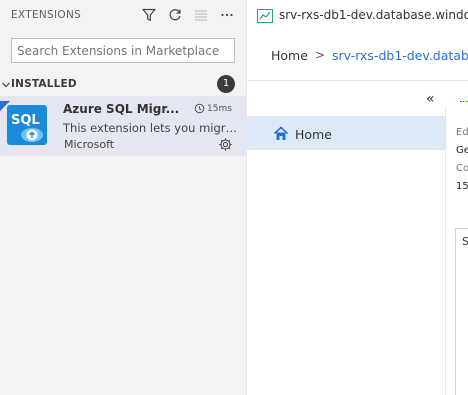  I want to click on chart-icon, so click(265, 17).